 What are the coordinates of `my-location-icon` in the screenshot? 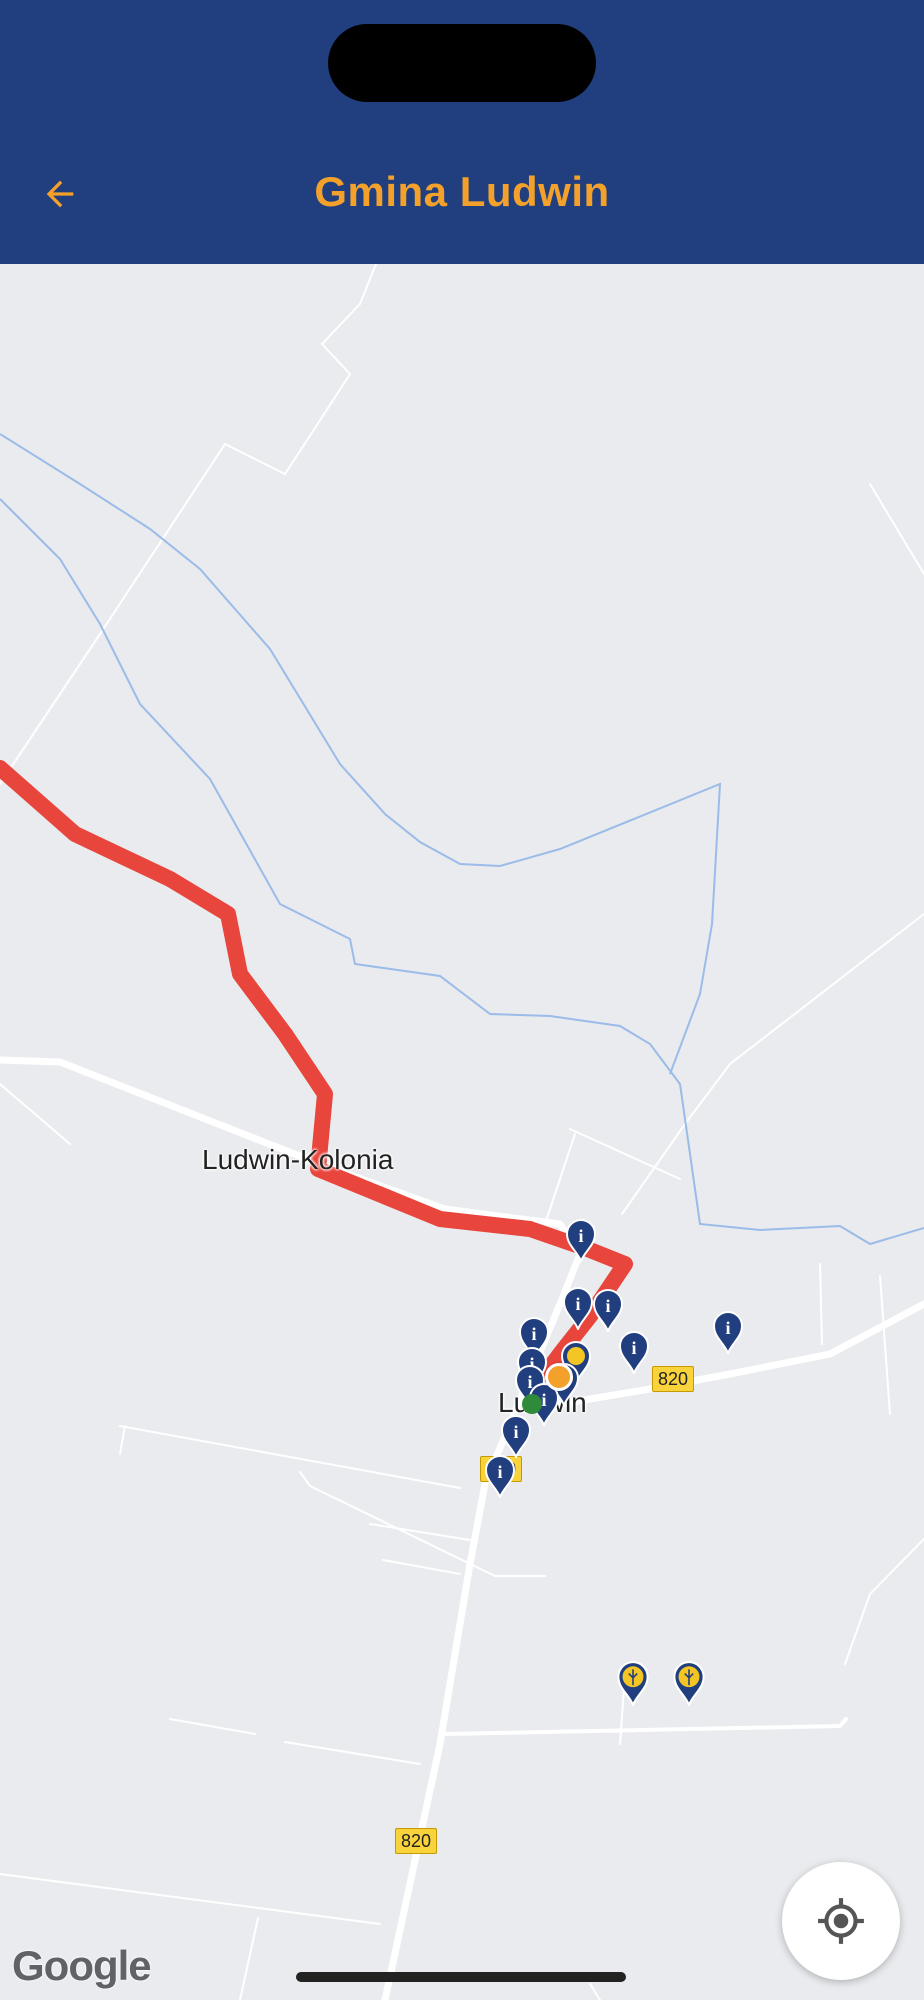 It's located at (841, 1921).